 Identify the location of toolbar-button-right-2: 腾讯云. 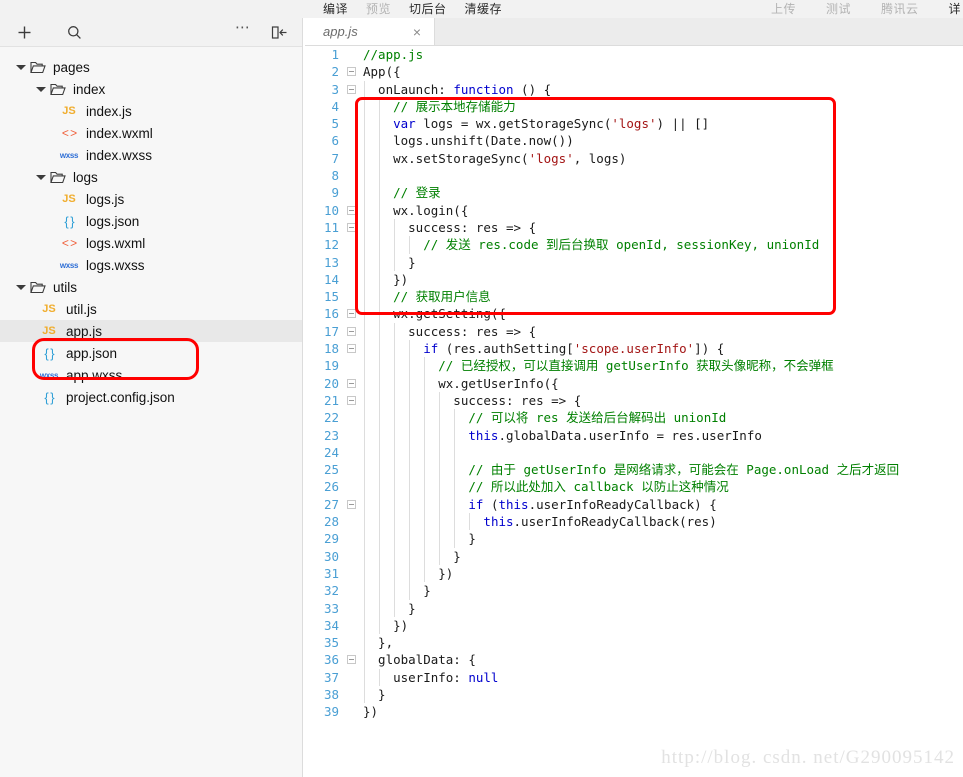
(900, 9).